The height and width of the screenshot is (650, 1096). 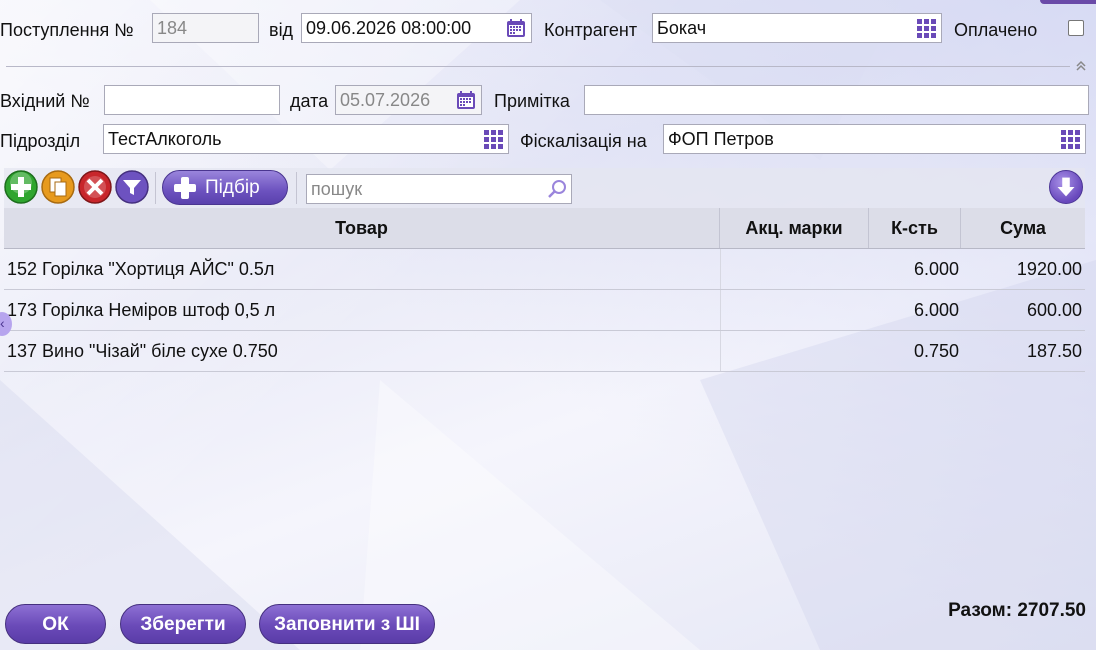 What do you see at coordinates (797, 28) in the screenshot?
I see `counterparty-field: Бокач` at bounding box center [797, 28].